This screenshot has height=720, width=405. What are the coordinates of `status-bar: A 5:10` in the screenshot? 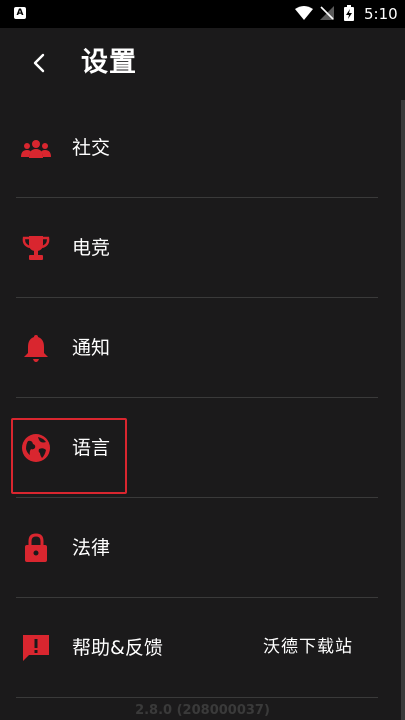 It's located at (202, 14).